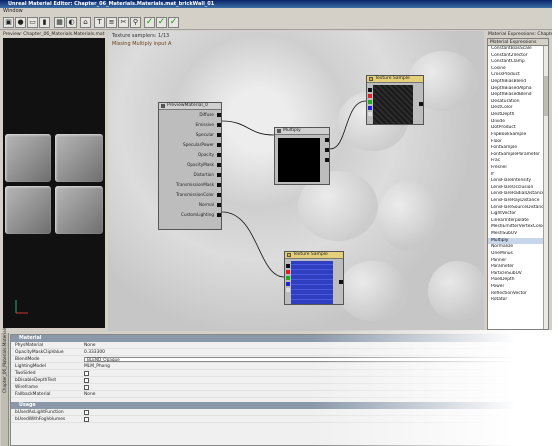  Describe the element at coordinates (111, 22) in the screenshot. I see `reference-icon: ≡` at that location.